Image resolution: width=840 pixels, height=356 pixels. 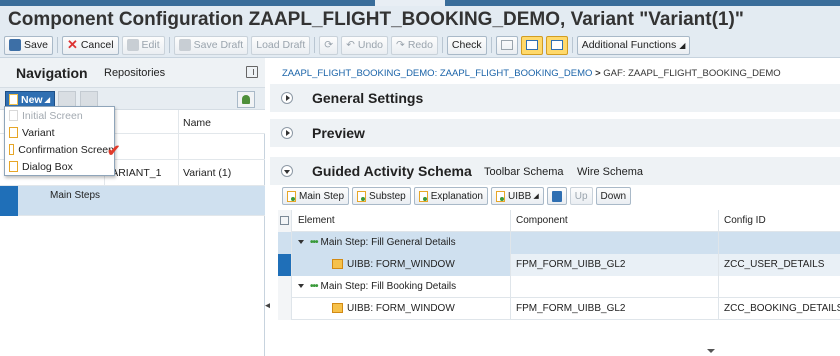 What do you see at coordinates (414, 45) in the screenshot?
I see `redo-button: ↷ Redo` at bounding box center [414, 45].